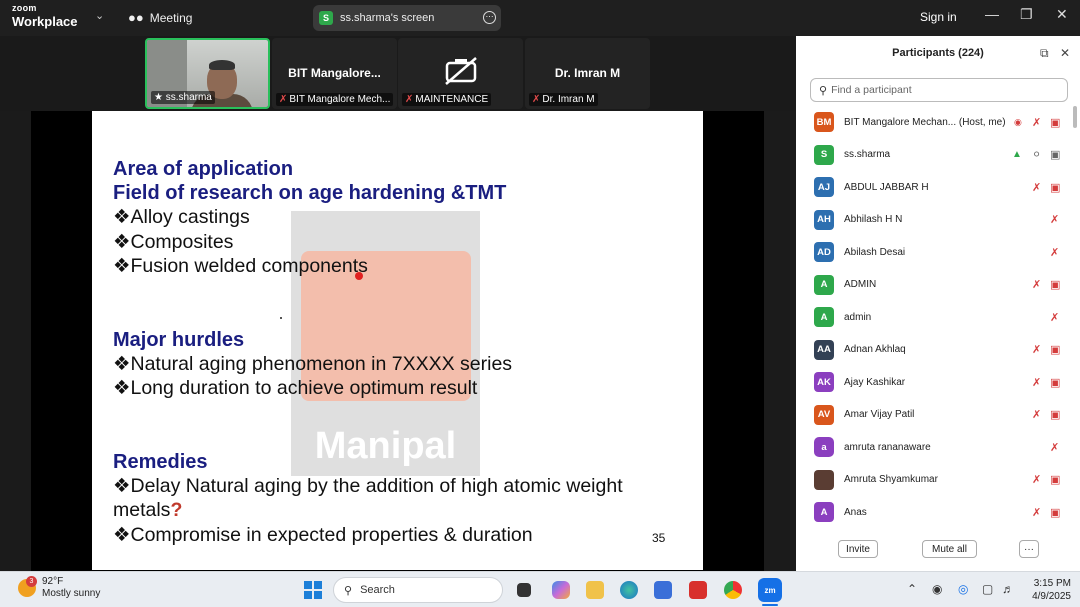  What do you see at coordinates (934, 415) in the screenshot?
I see `participant-row: AV Amar Vijay Patil ✗ ▣` at bounding box center [934, 415].